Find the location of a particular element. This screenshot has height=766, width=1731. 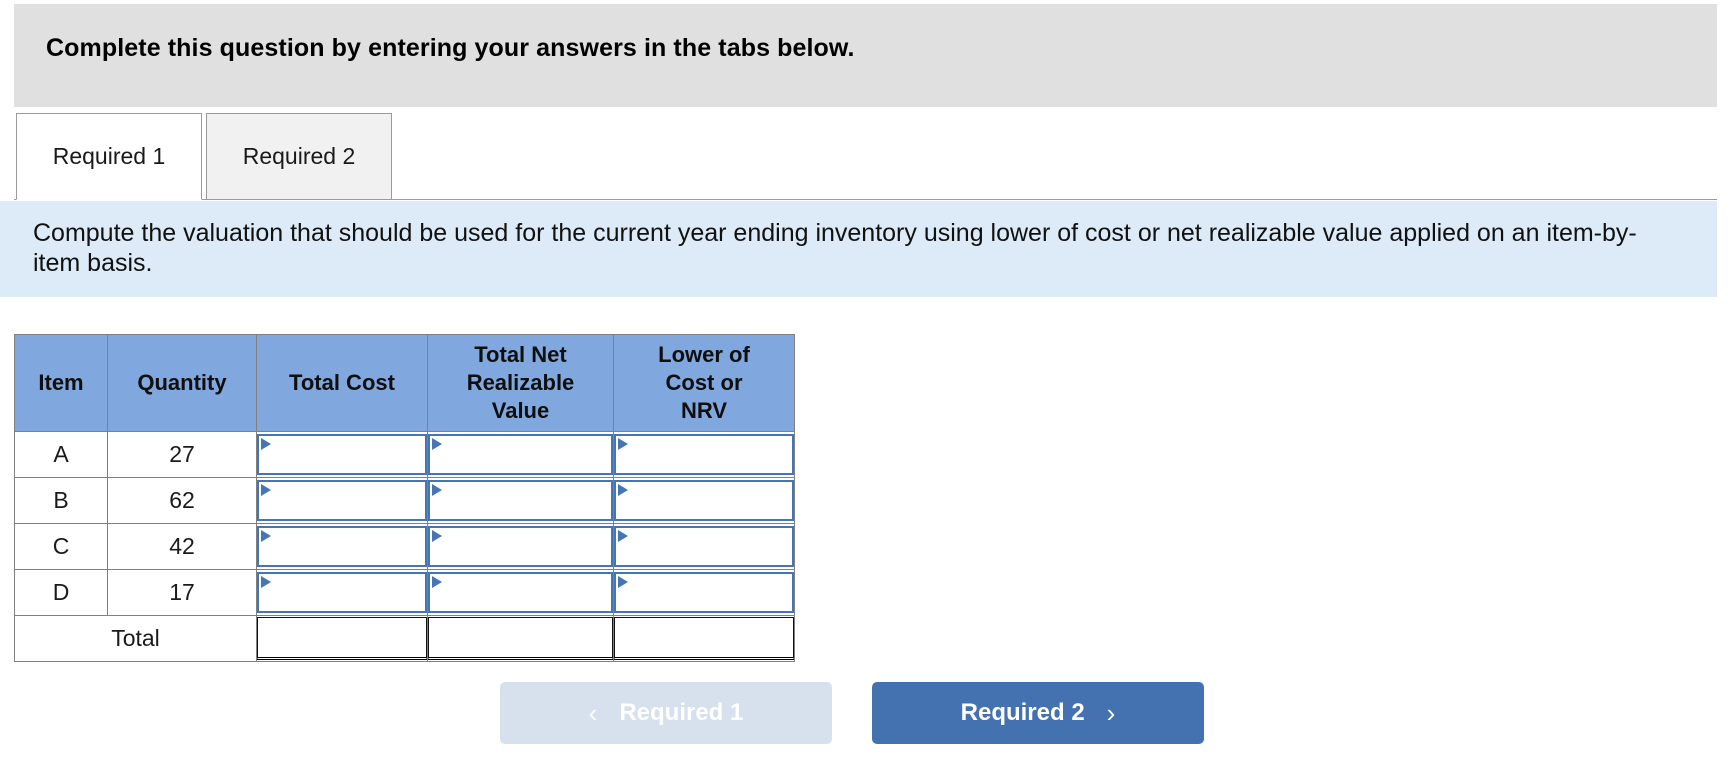

column-header-item-line-1: Item is located at coordinates (61, 382).